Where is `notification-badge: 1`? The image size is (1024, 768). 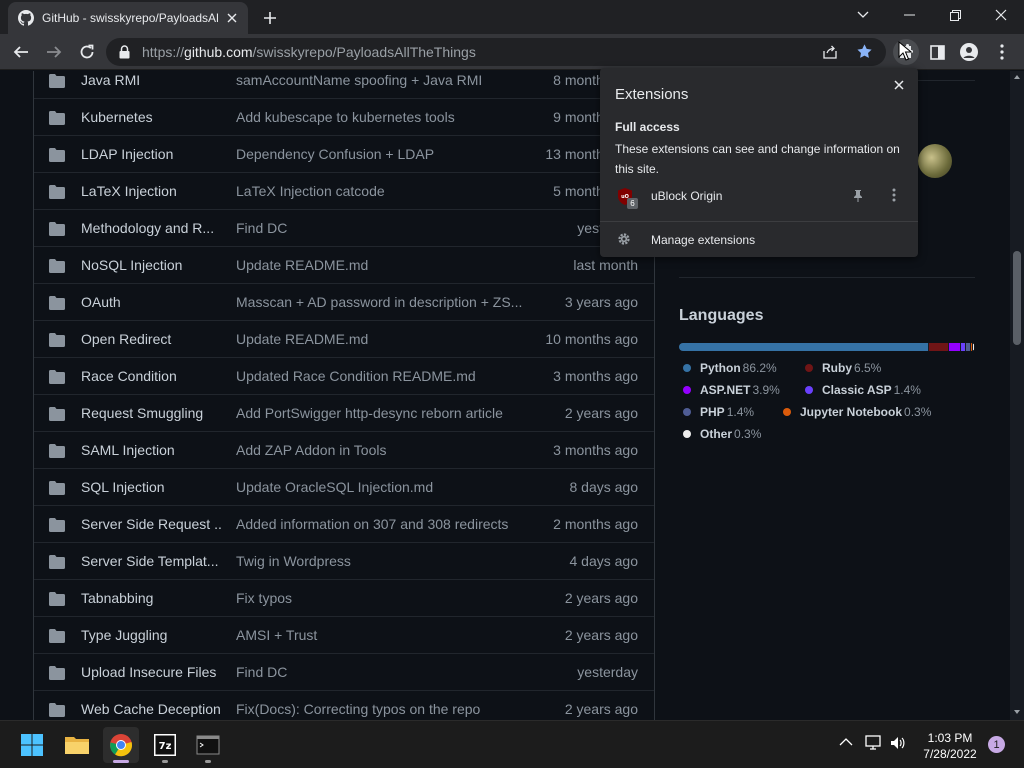 notification-badge: 1 is located at coordinates (996, 744).